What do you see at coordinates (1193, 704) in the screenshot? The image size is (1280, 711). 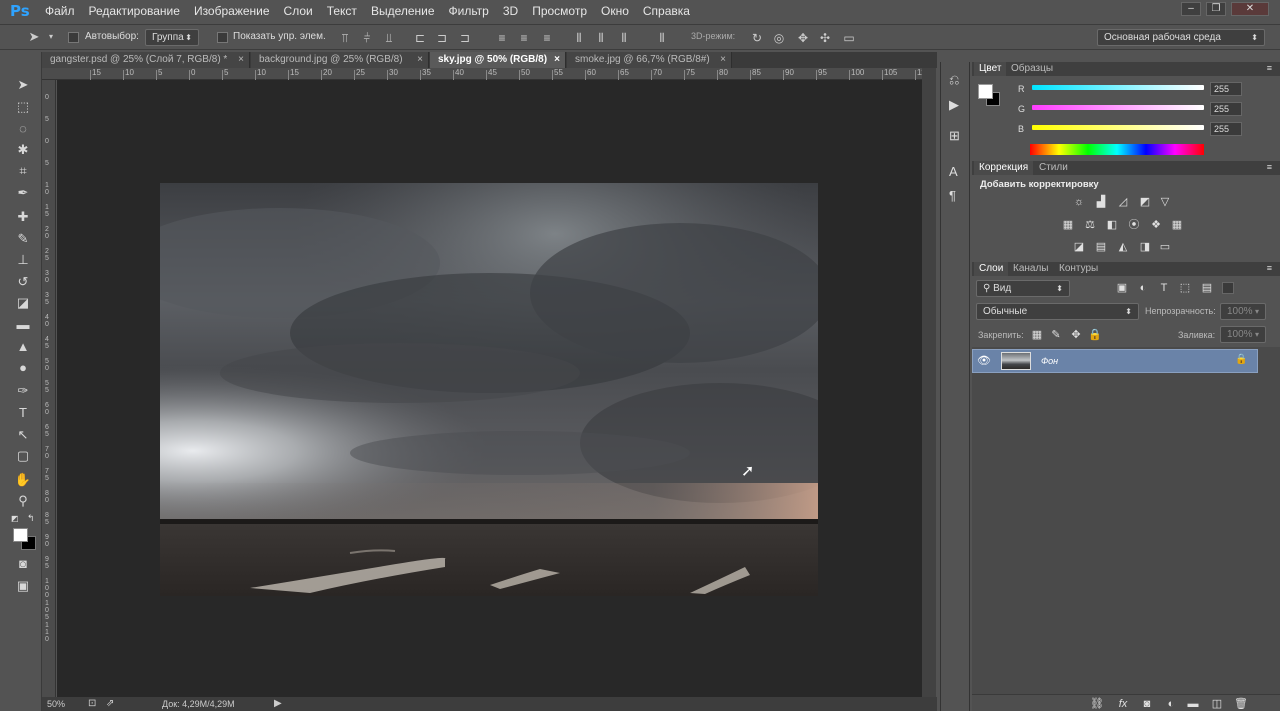 I see `new-group-icon: ▬` at bounding box center [1193, 704].